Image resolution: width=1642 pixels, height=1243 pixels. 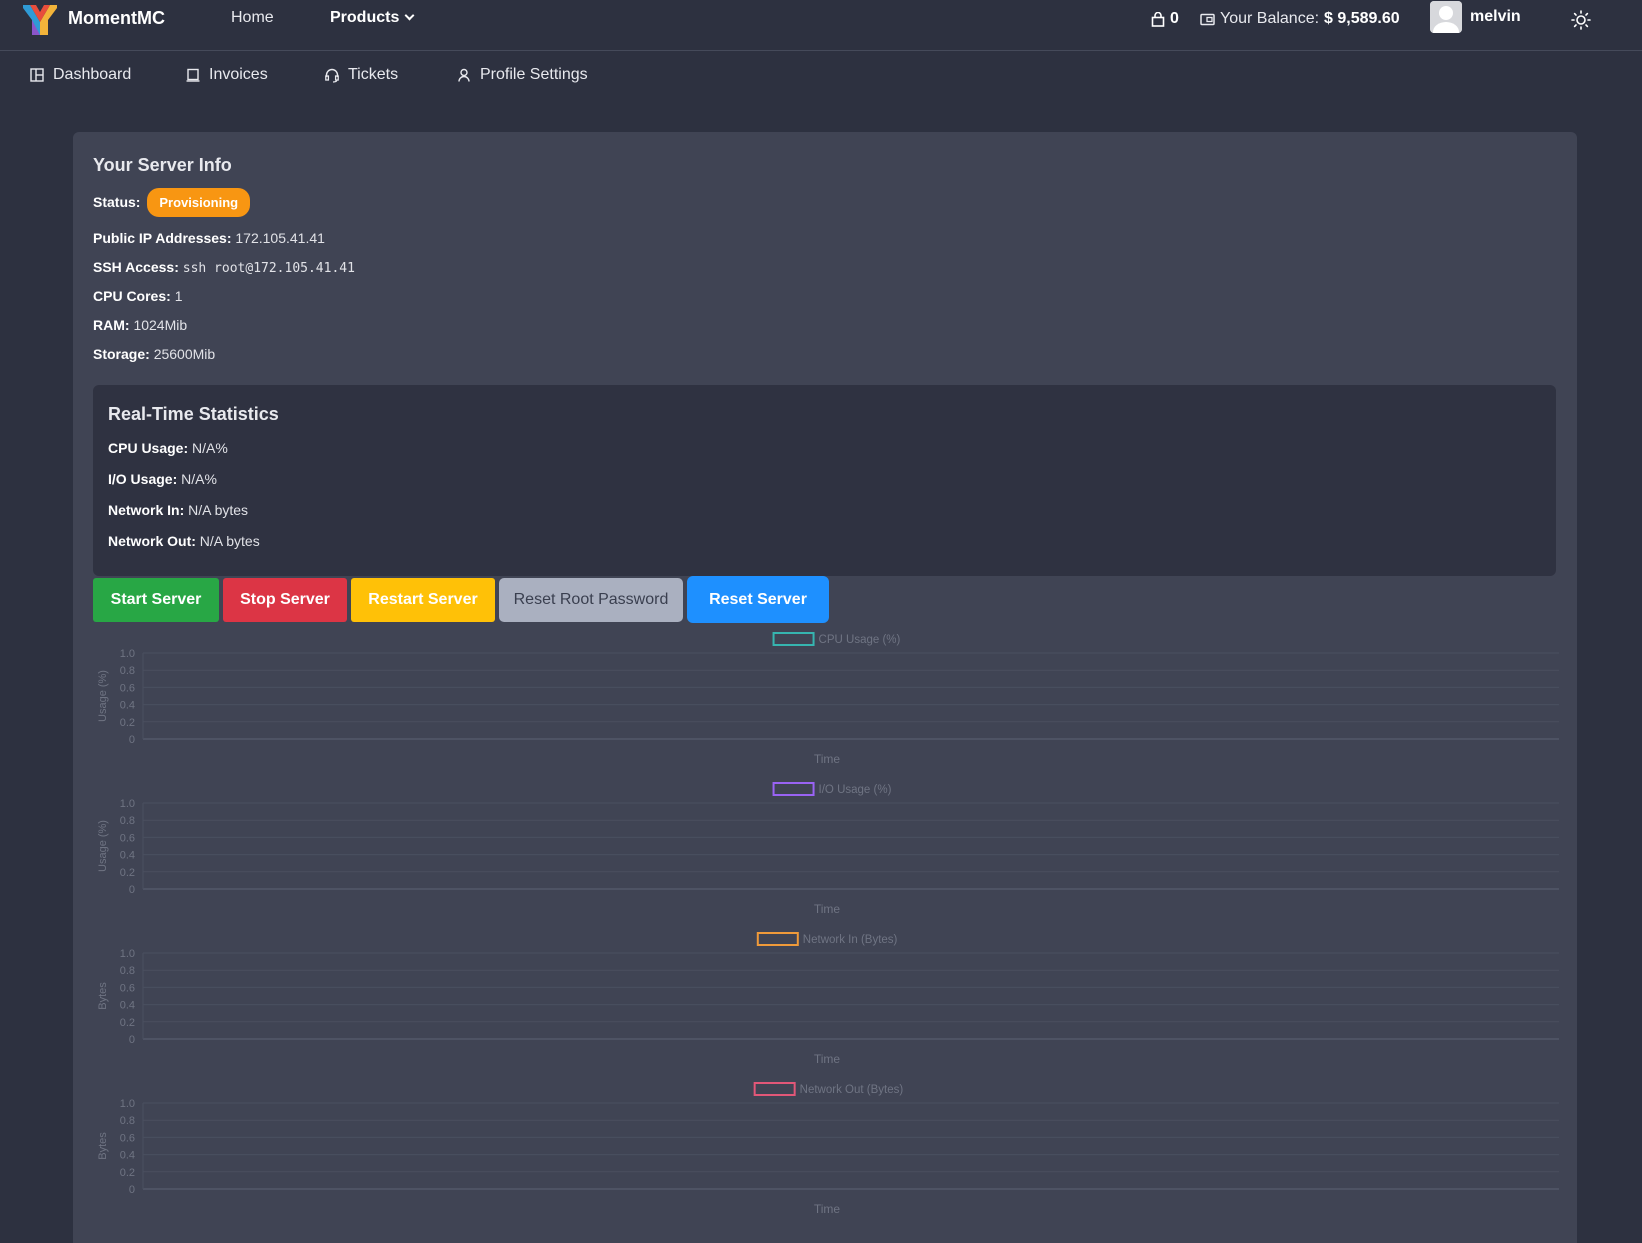 I want to click on start-server-button: Start Server, so click(x=156, y=600).